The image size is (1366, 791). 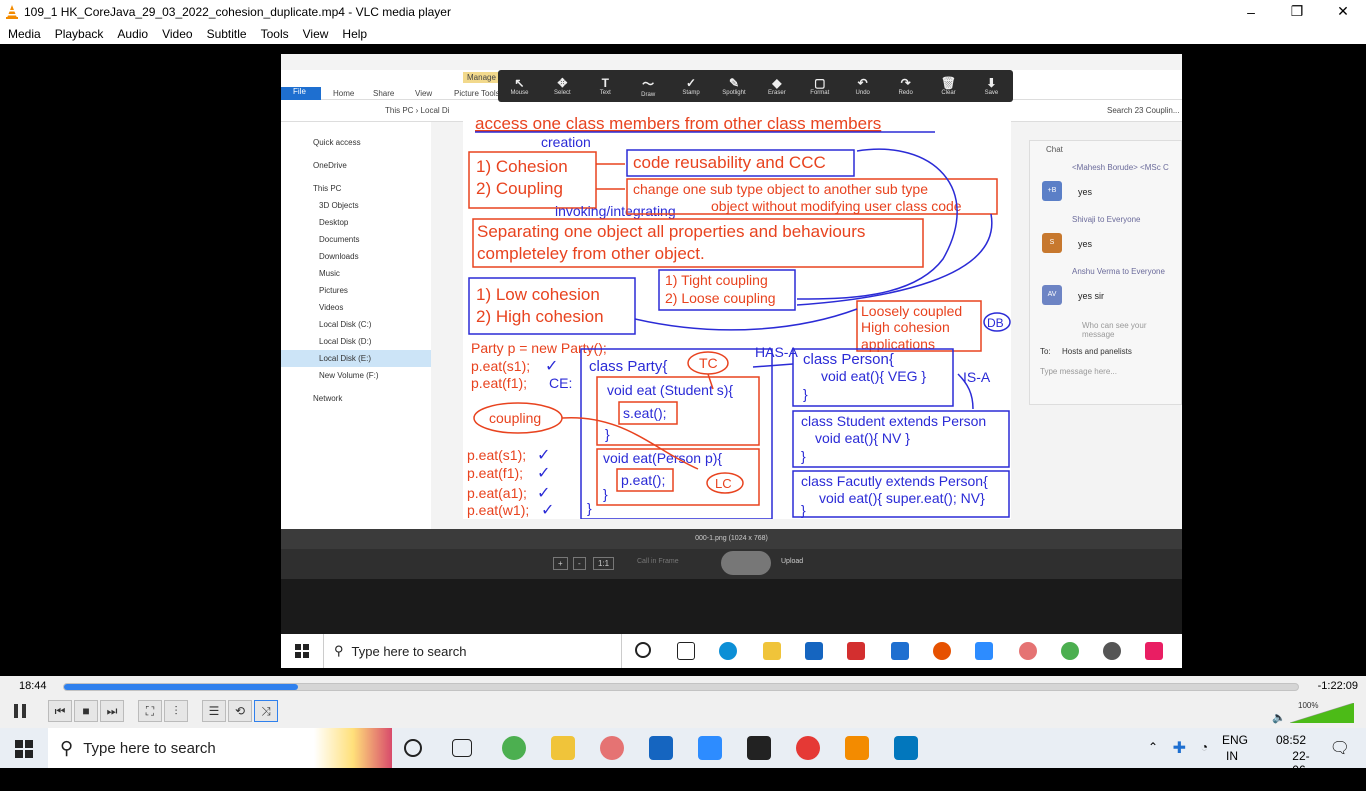 I want to click on class-party-label: class Party{, so click(x=628, y=366).